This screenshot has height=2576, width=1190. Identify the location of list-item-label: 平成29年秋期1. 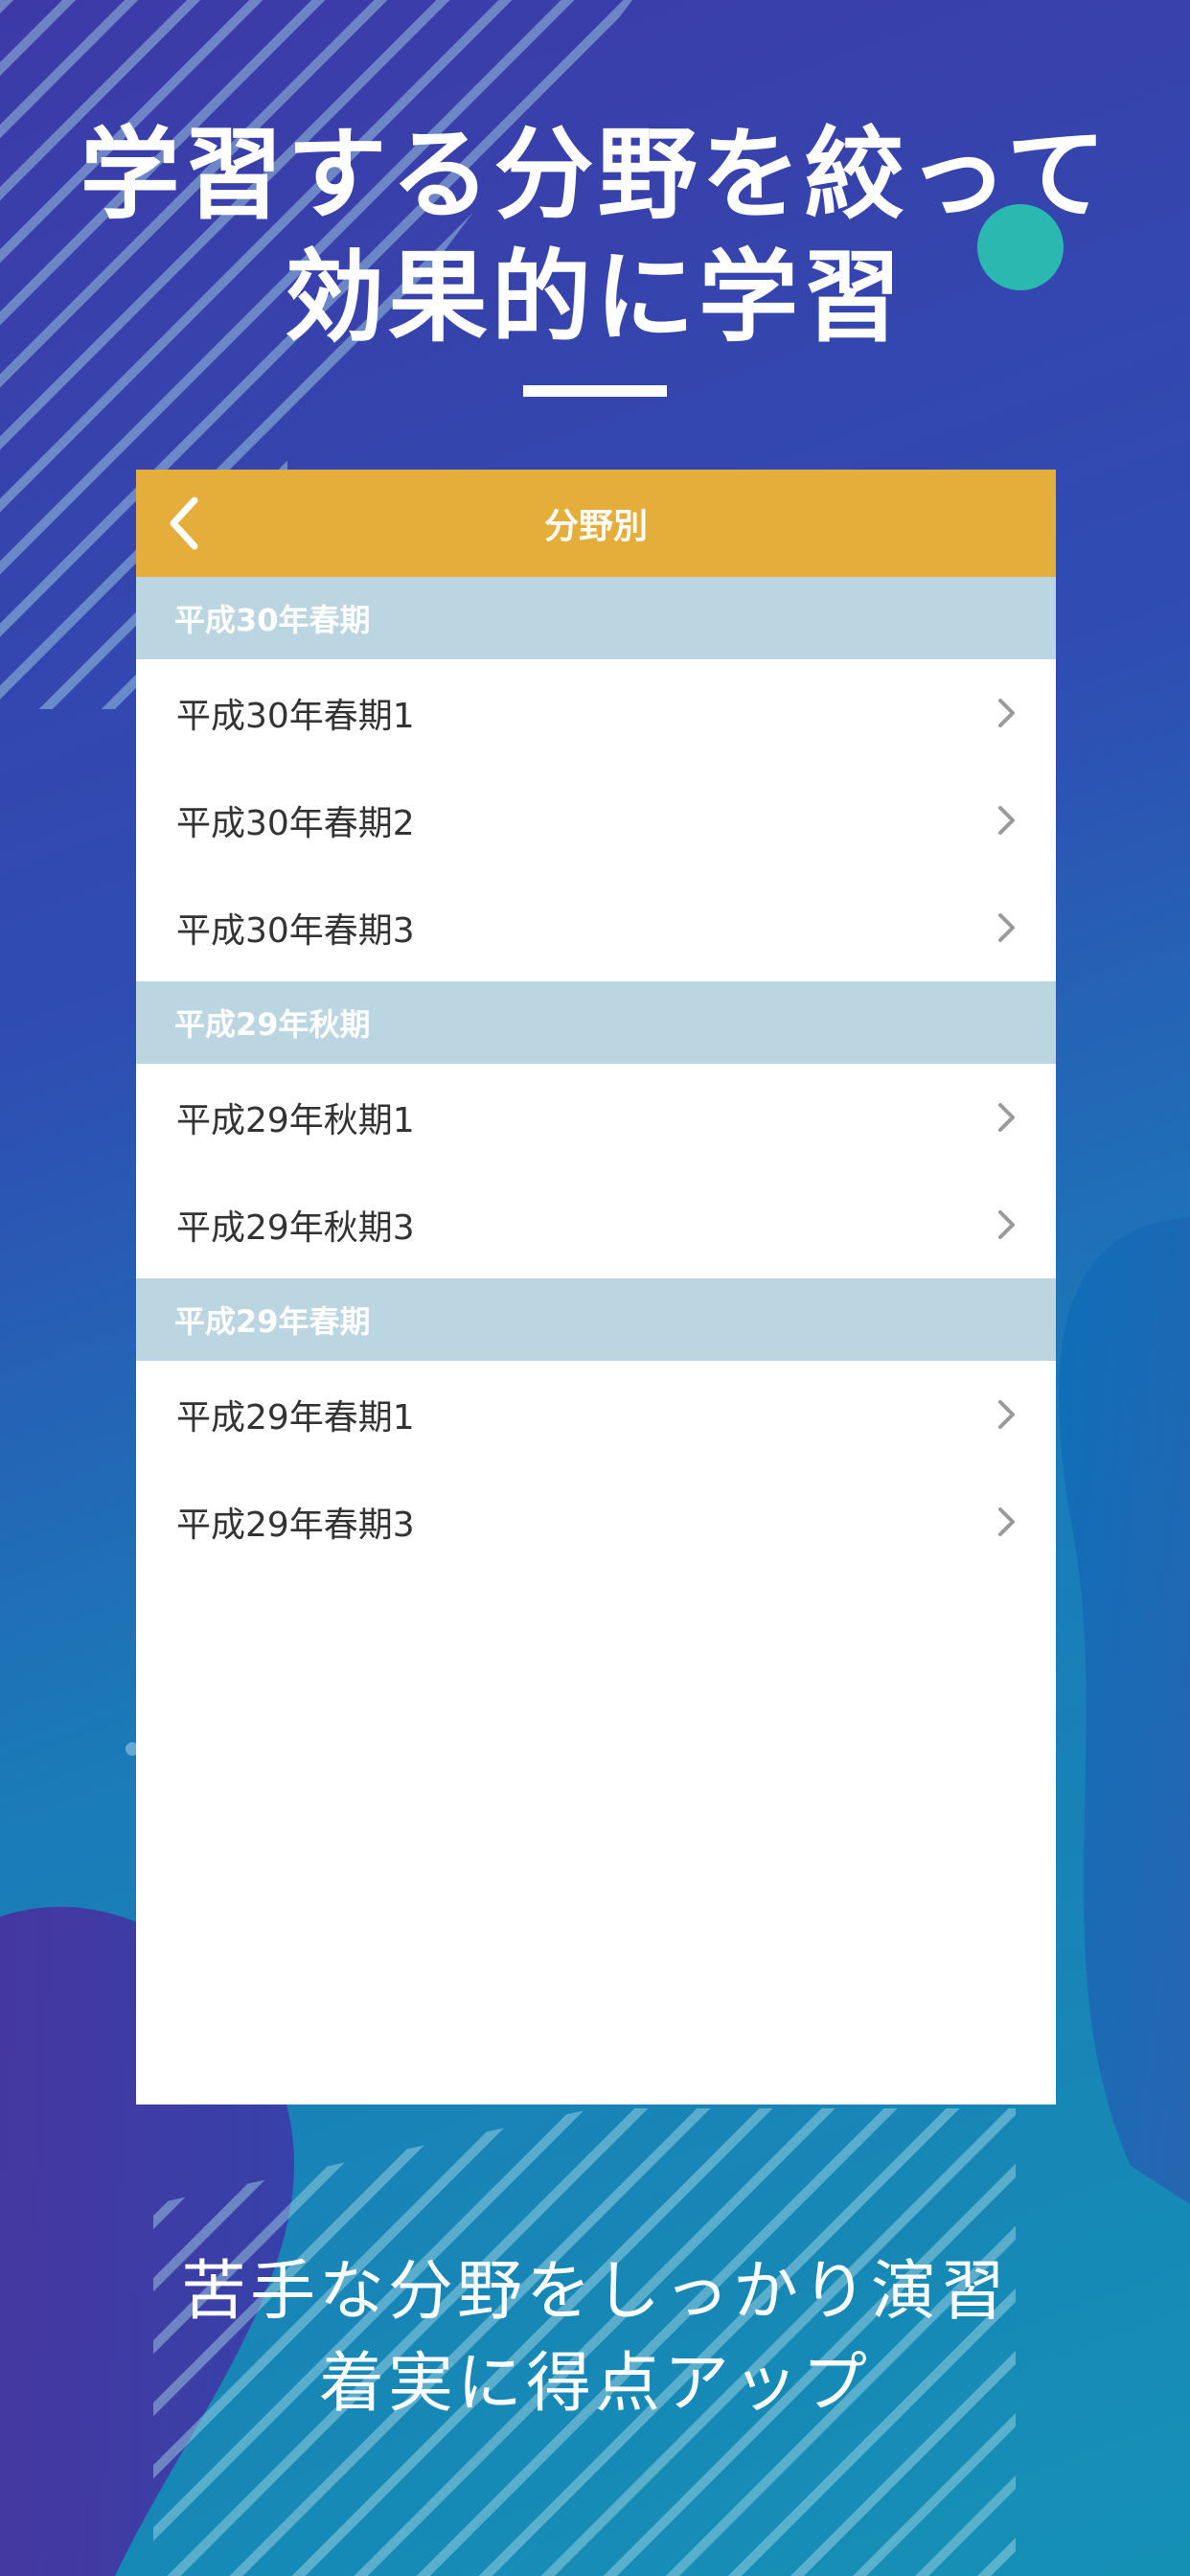
(295, 1120).